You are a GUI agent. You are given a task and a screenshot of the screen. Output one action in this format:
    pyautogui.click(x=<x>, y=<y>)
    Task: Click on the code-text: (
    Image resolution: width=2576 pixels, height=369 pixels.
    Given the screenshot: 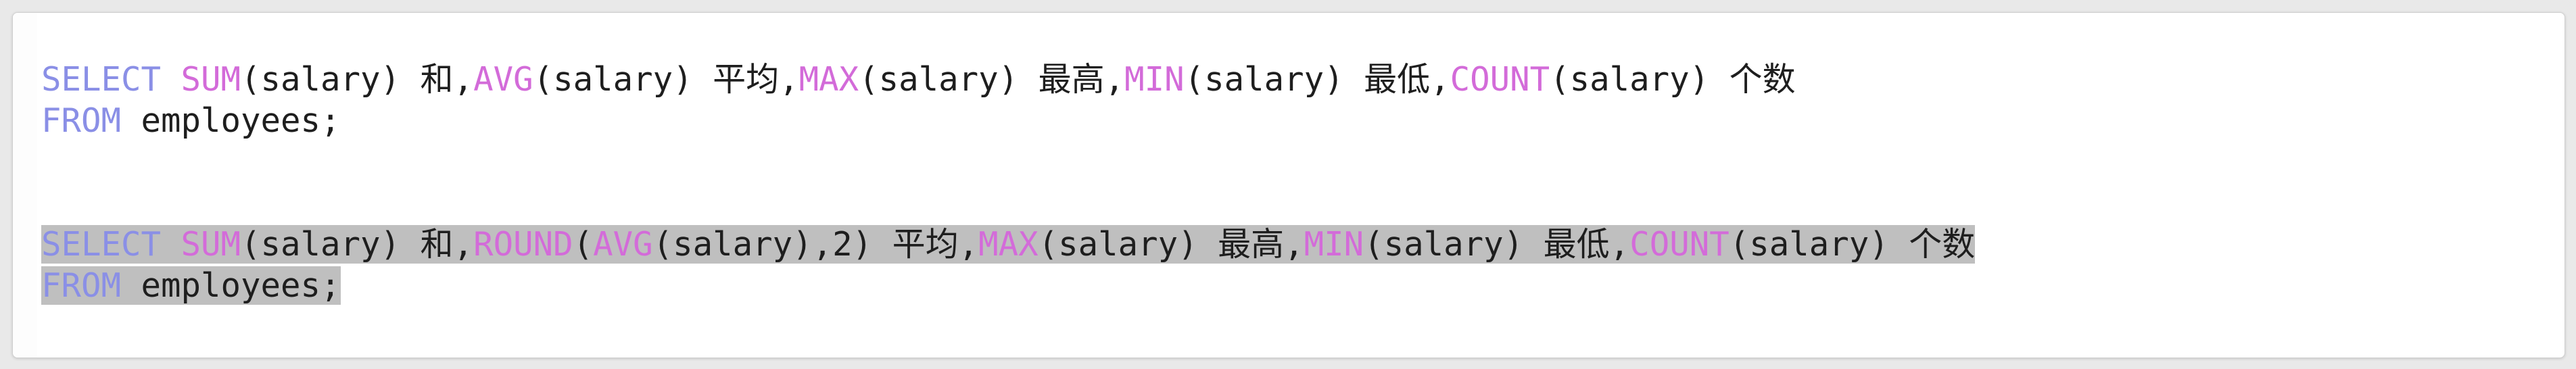 What is the action you would take?
    pyautogui.click(x=583, y=245)
    